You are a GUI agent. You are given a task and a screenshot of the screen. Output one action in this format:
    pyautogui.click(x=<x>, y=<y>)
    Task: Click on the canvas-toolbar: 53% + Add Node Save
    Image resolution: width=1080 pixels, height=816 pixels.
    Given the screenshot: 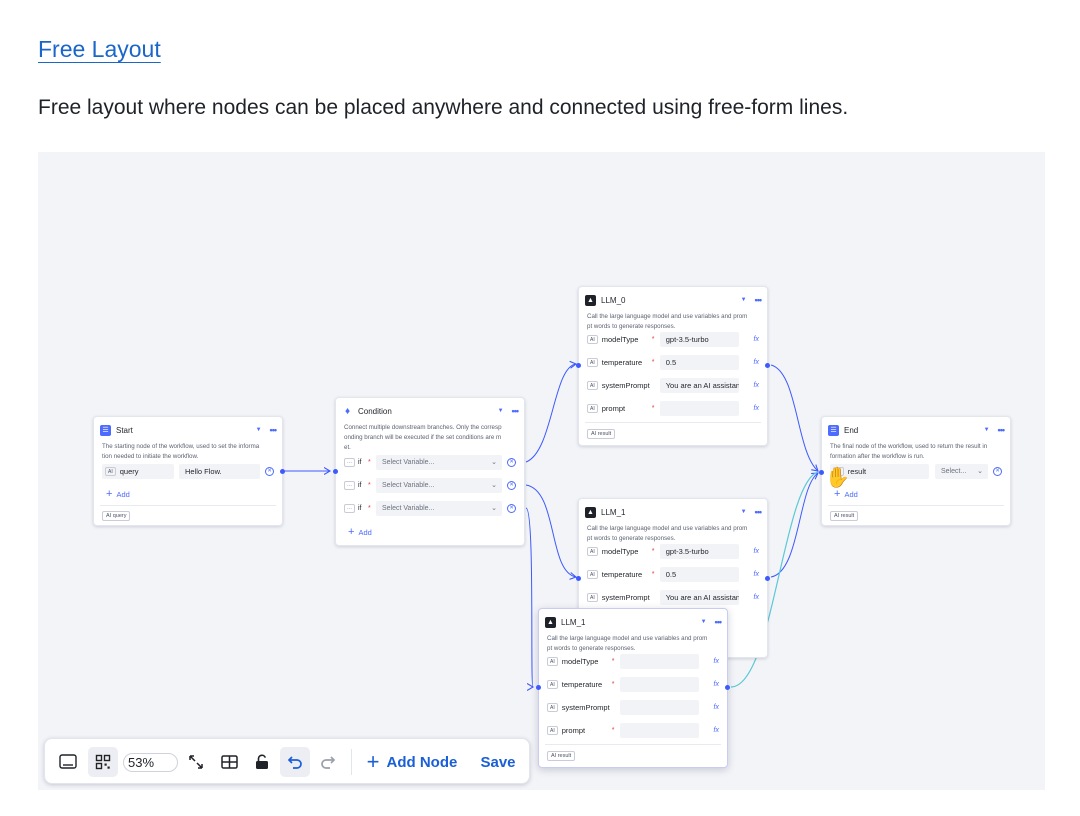 What is the action you would take?
    pyautogui.click(x=287, y=761)
    